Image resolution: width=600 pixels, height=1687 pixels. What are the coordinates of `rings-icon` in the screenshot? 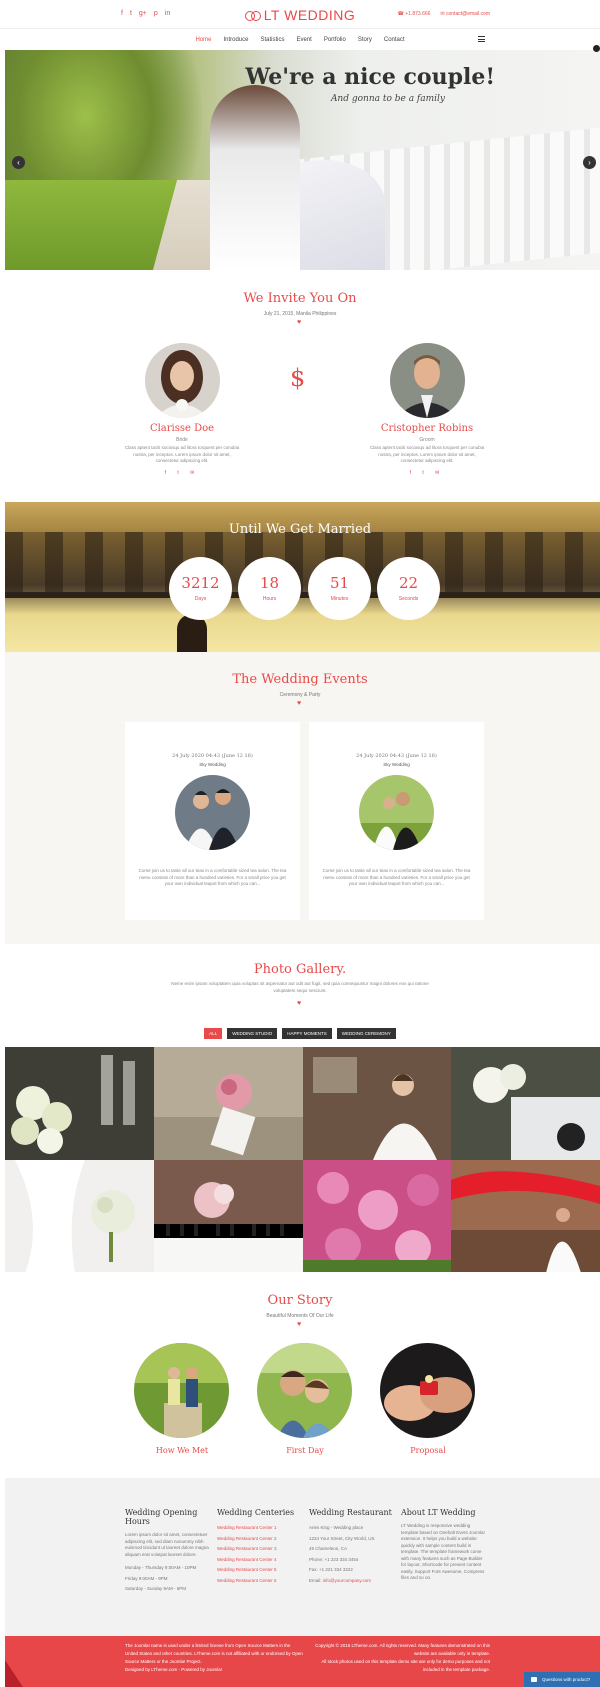 It's located at (252, 16).